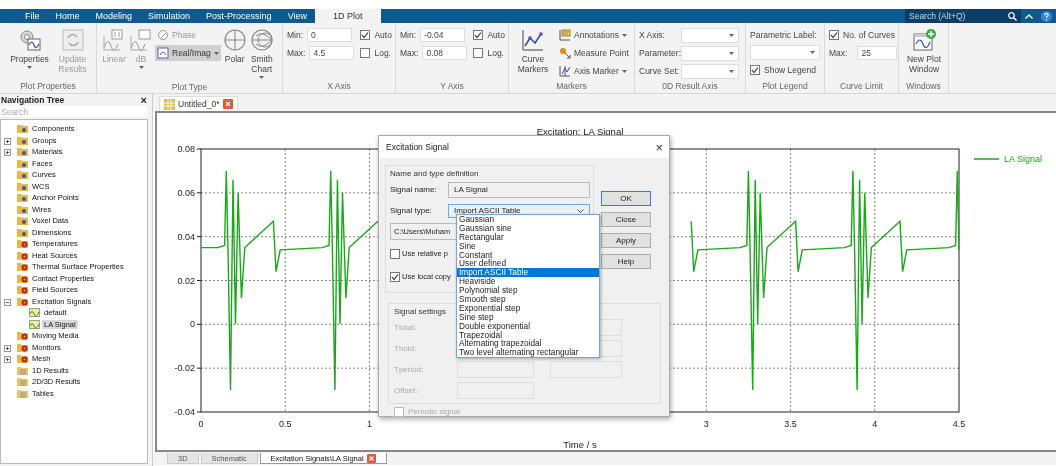 The width and height of the screenshot is (1056, 466). What do you see at coordinates (297, 16) in the screenshot?
I see `menu-tab: View` at bounding box center [297, 16].